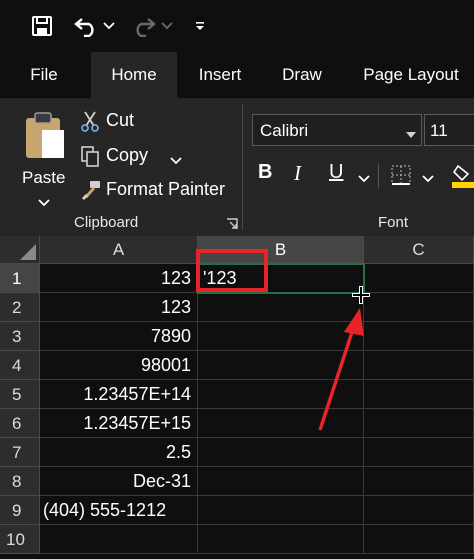 Image resolution: width=474 pixels, height=559 pixels. I want to click on quick-access-toolbar, so click(237, 26).